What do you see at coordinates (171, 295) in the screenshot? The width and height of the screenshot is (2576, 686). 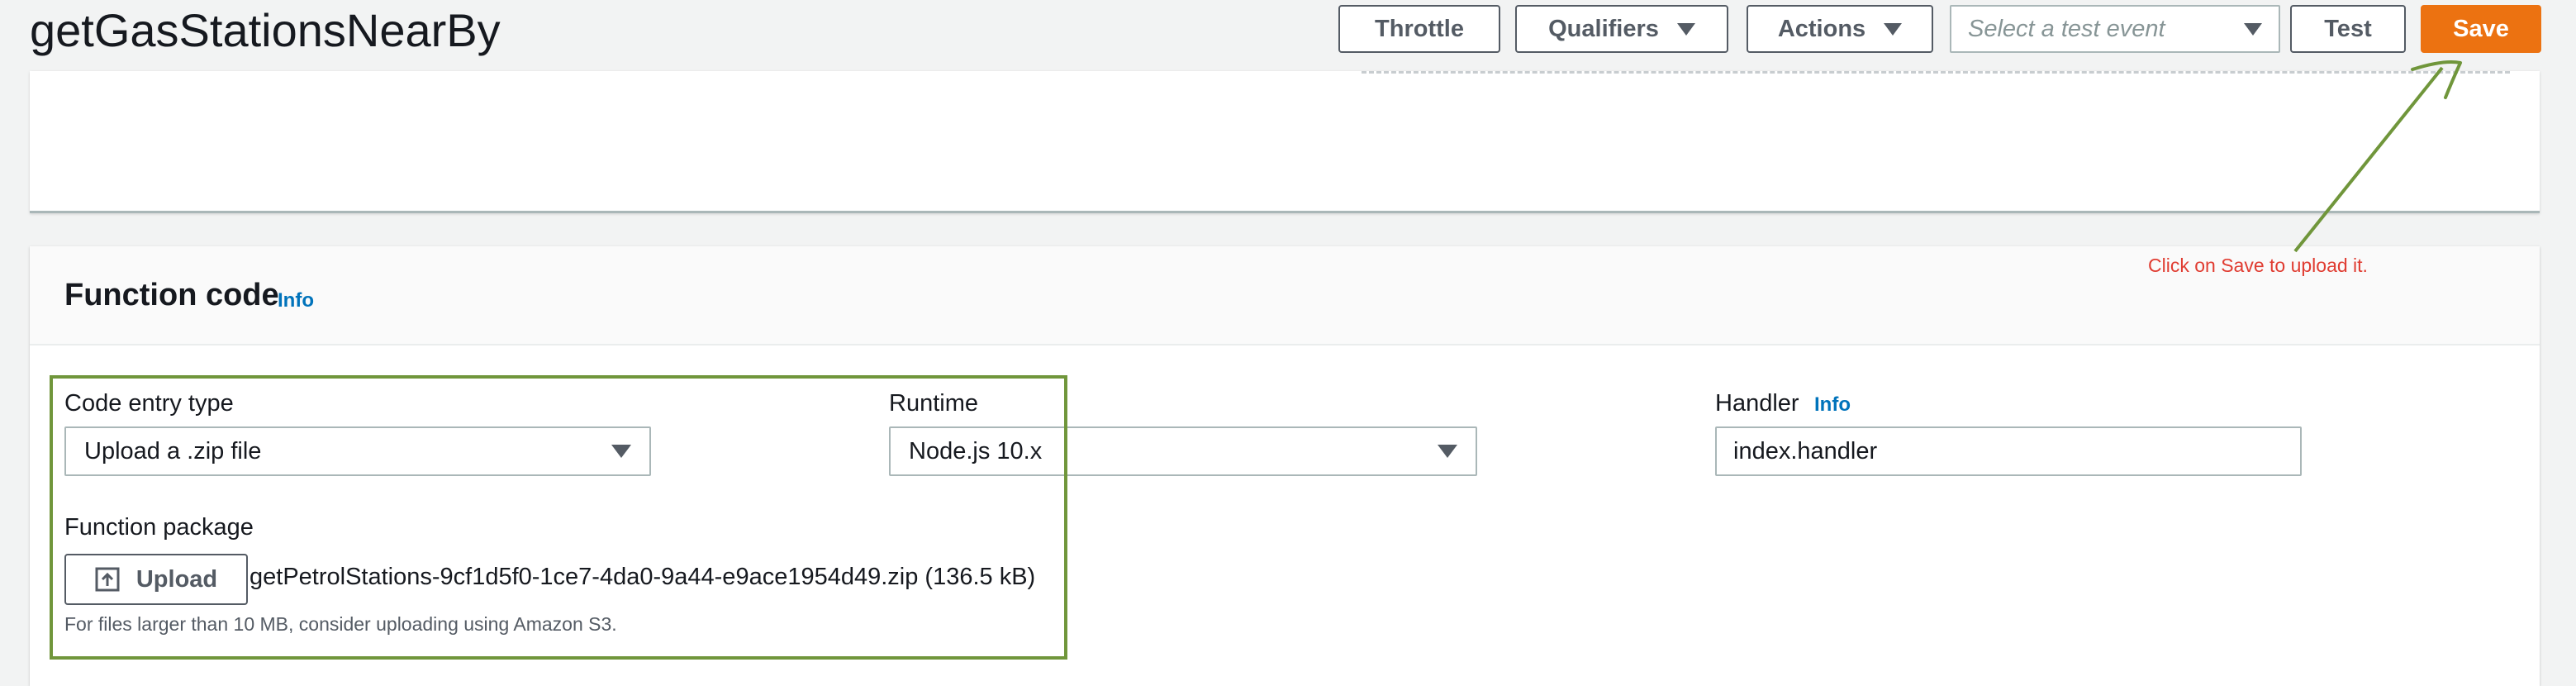 I see `function-code-title: Function code` at bounding box center [171, 295].